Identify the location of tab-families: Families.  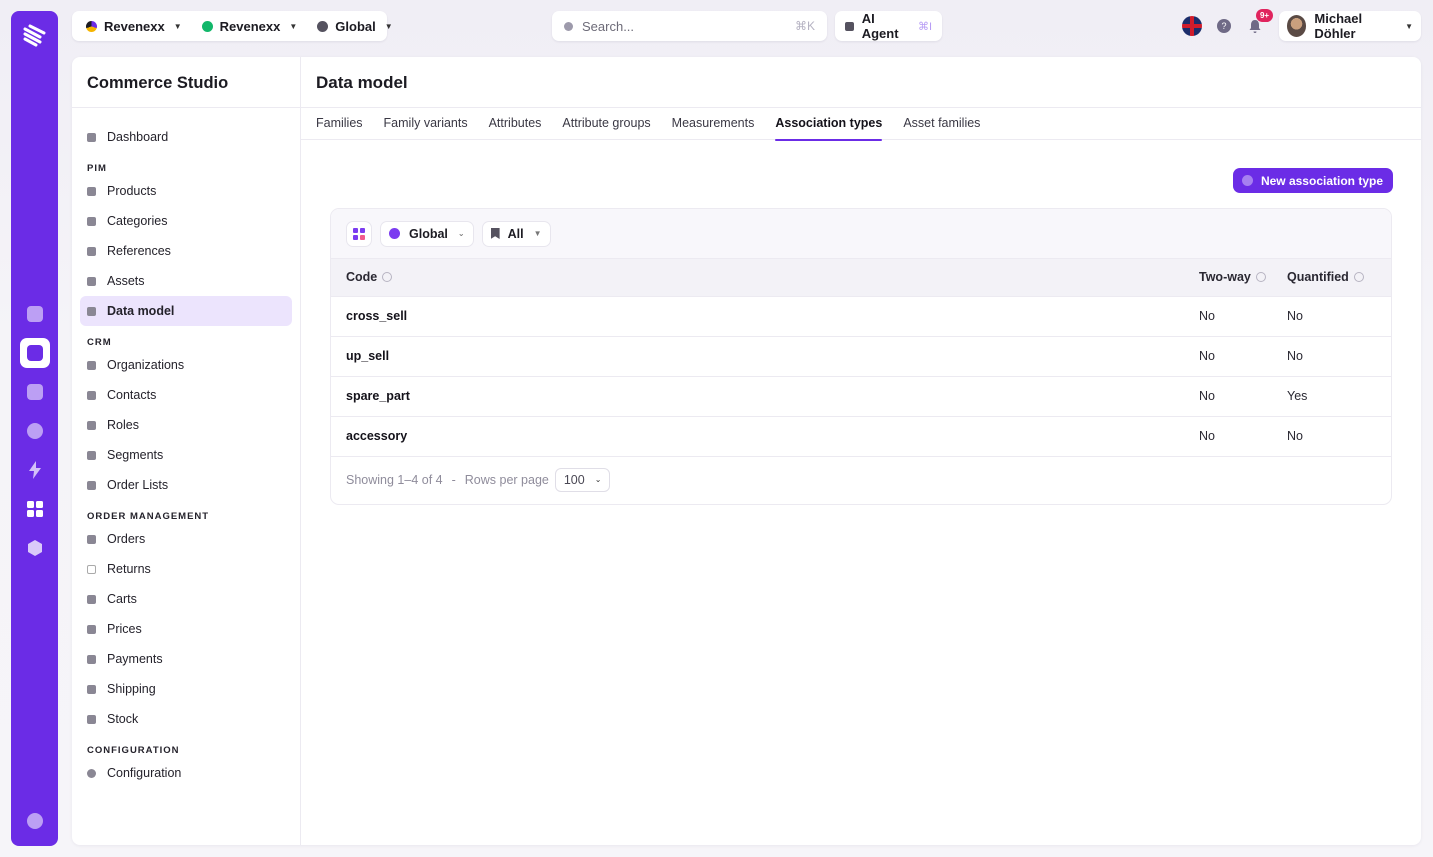
(339, 124).